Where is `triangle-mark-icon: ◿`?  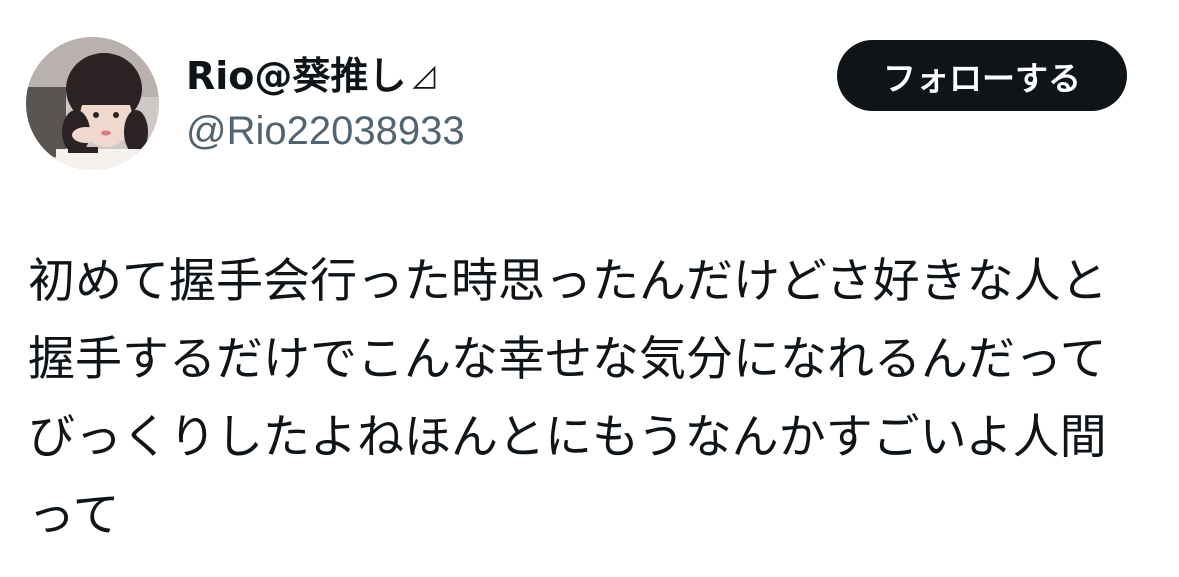 triangle-mark-icon: ◿ is located at coordinates (424, 75).